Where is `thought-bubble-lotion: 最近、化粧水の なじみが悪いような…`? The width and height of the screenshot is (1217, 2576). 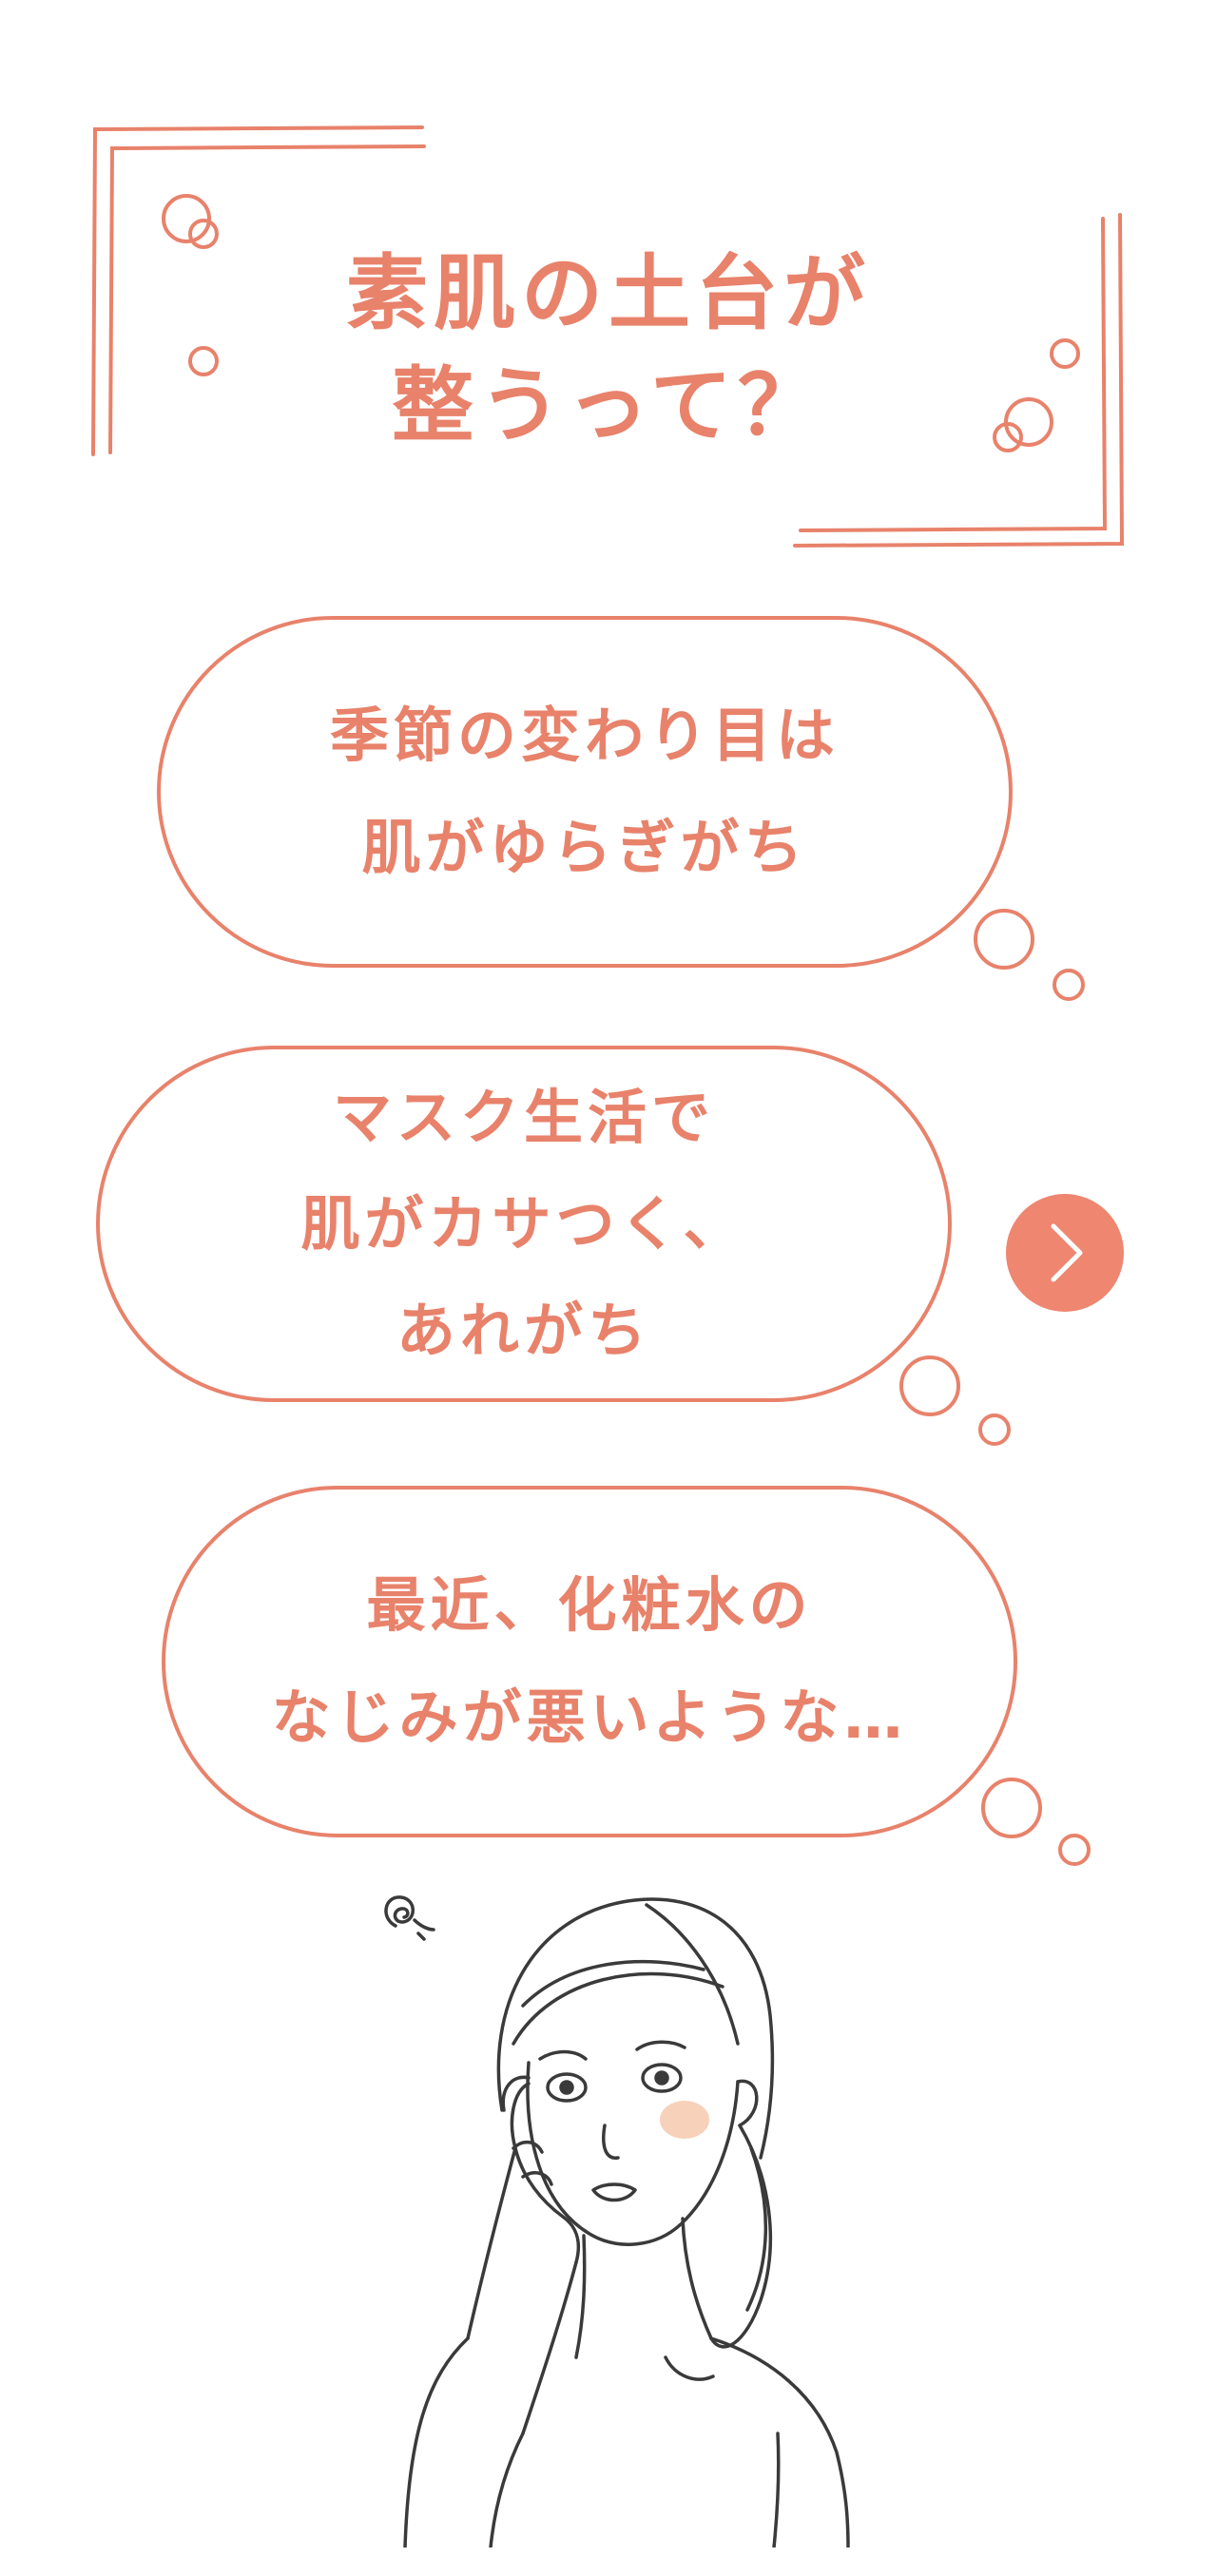
thought-bubble-lotion: 最近、化粧水の なじみが悪いような… is located at coordinates (589, 1661).